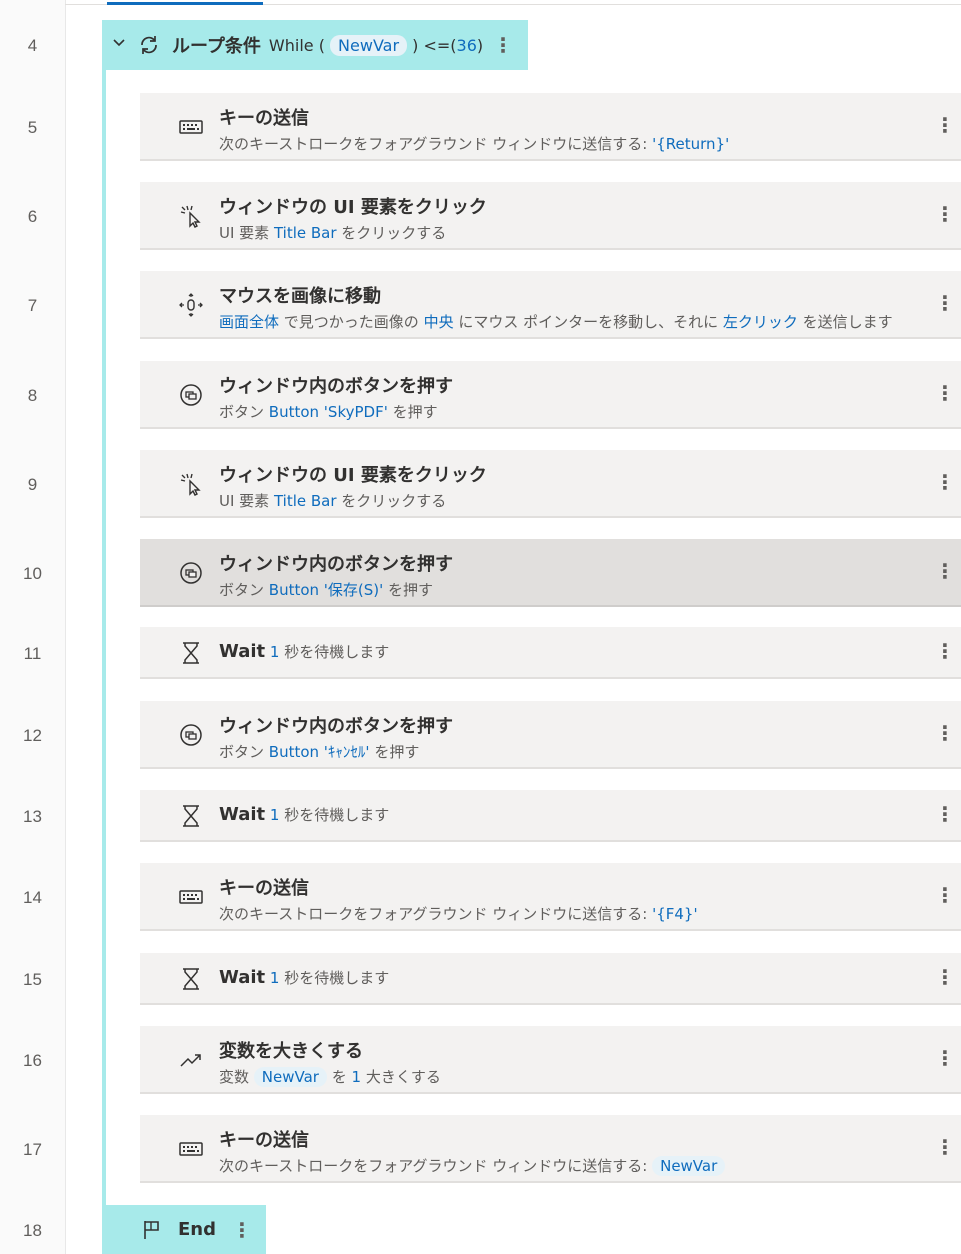 The width and height of the screenshot is (961, 1254). What do you see at coordinates (675, 914) in the screenshot?
I see `parameter-value: '{F4}'` at bounding box center [675, 914].